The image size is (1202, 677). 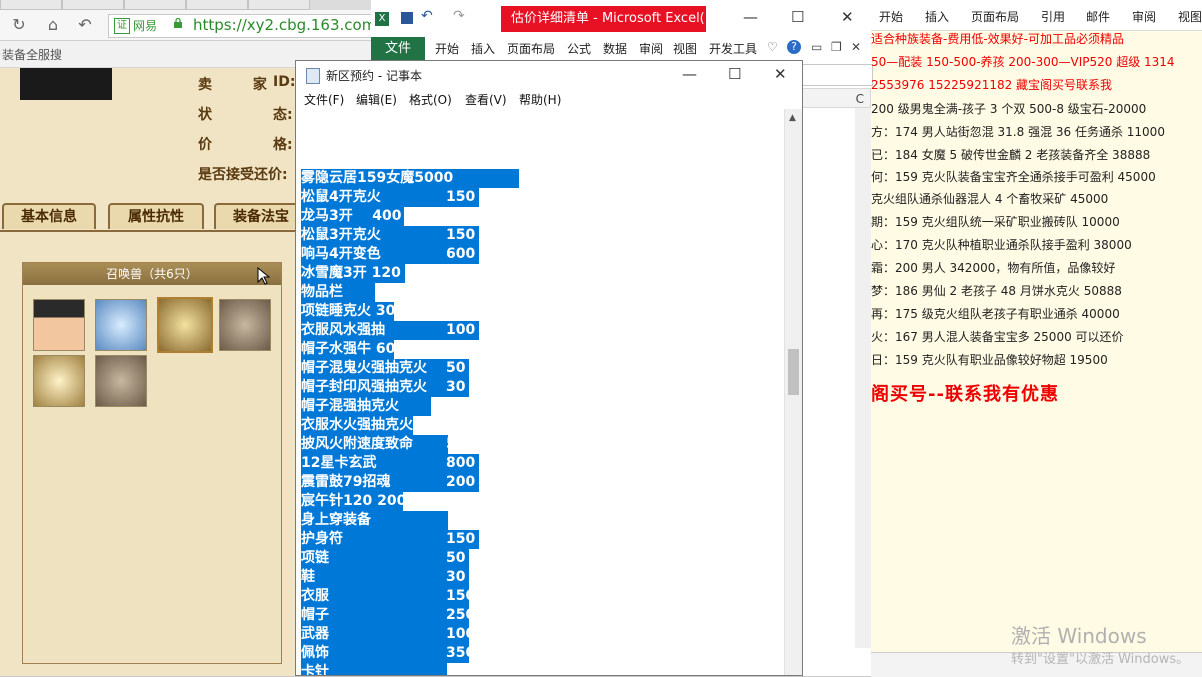 I want to click on document-line: 已：184 女魔 5 破传世金麟 2 老孩装备齐全 38888, so click(x=1011, y=155).